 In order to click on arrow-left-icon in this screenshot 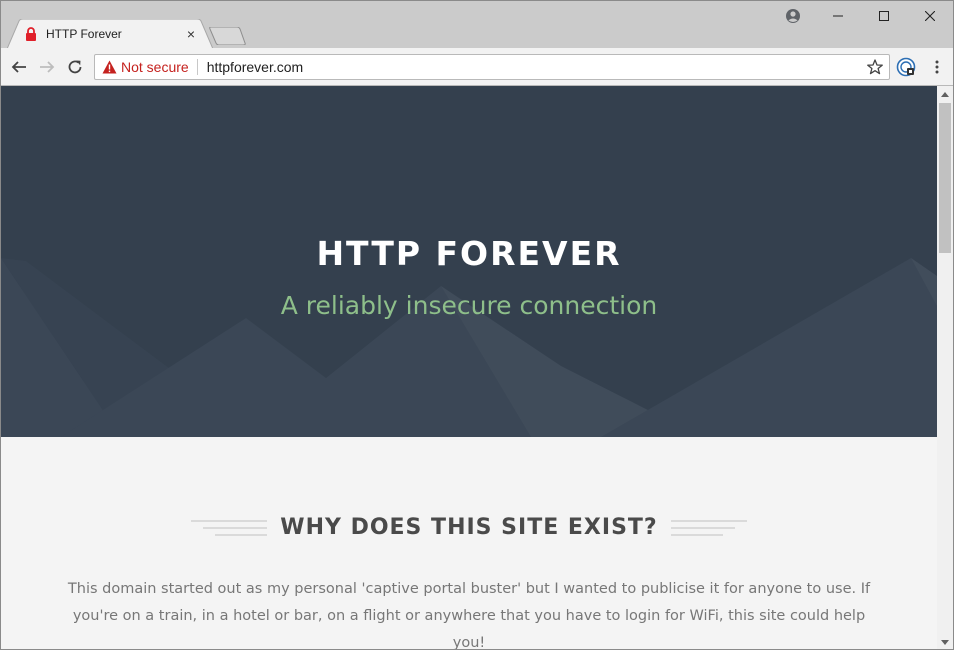, I will do `click(18, 67)`.